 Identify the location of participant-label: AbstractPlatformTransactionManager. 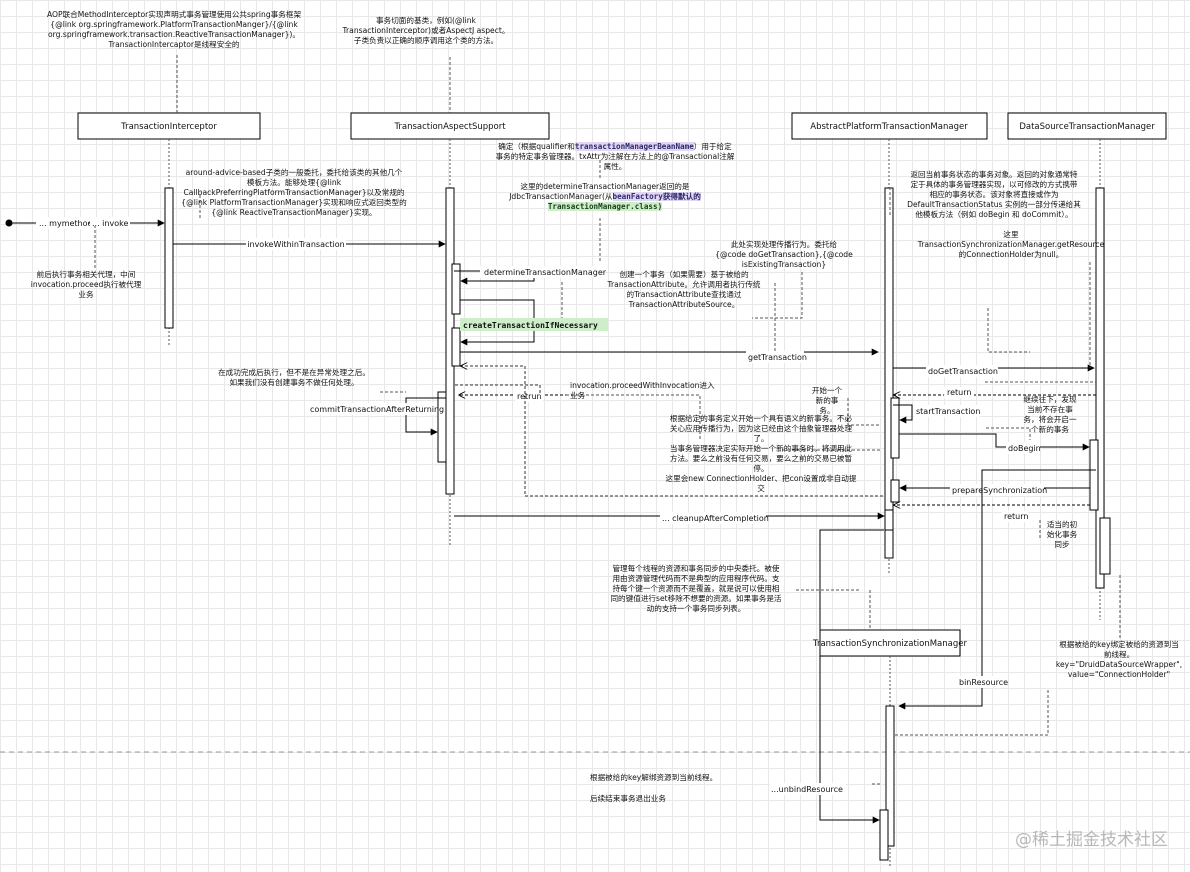
(889, 127).